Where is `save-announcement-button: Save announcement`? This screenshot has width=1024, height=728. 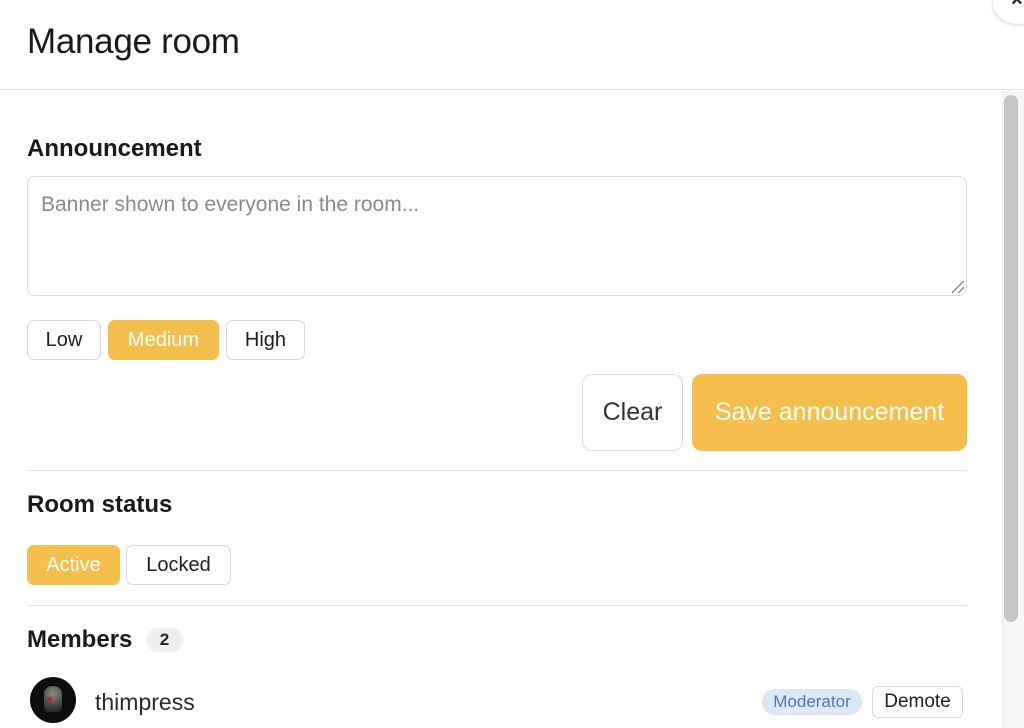 save-announcement-button: Save announcement is located at coordinates (829, 412).